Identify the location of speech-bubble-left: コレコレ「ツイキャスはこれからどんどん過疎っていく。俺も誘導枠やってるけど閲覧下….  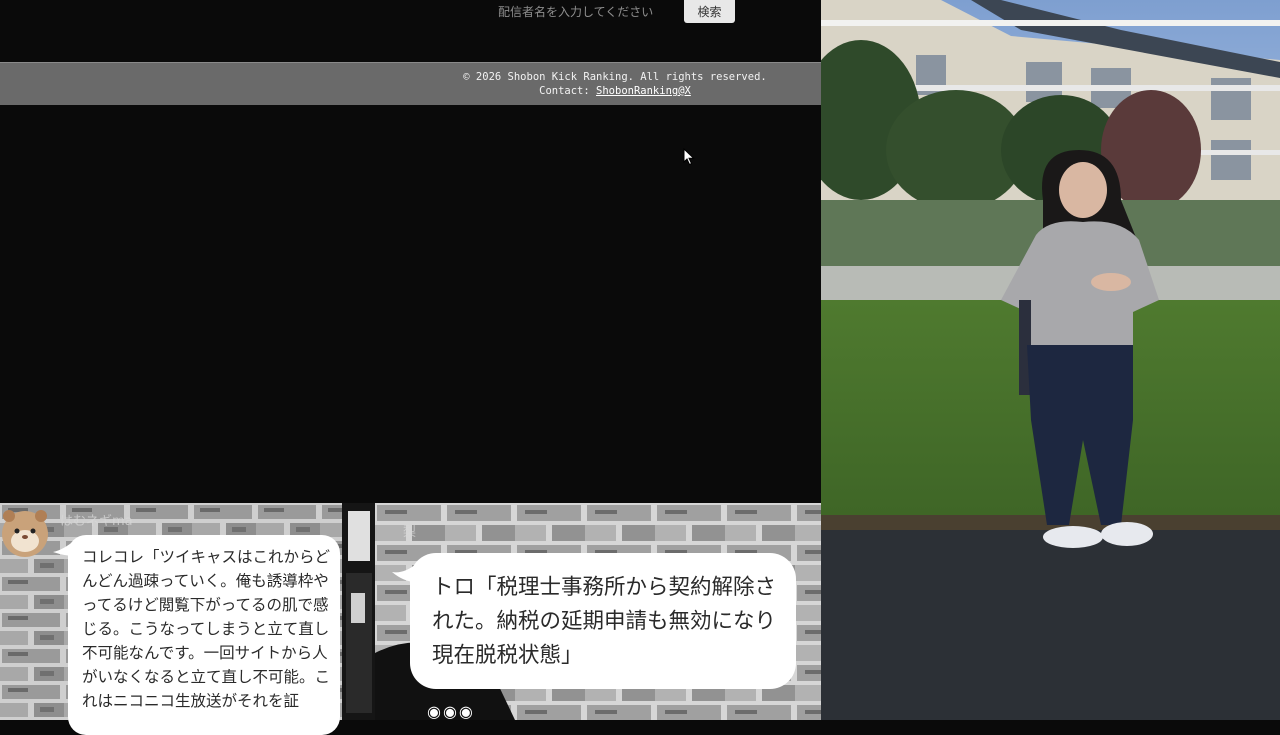
(204, 635).